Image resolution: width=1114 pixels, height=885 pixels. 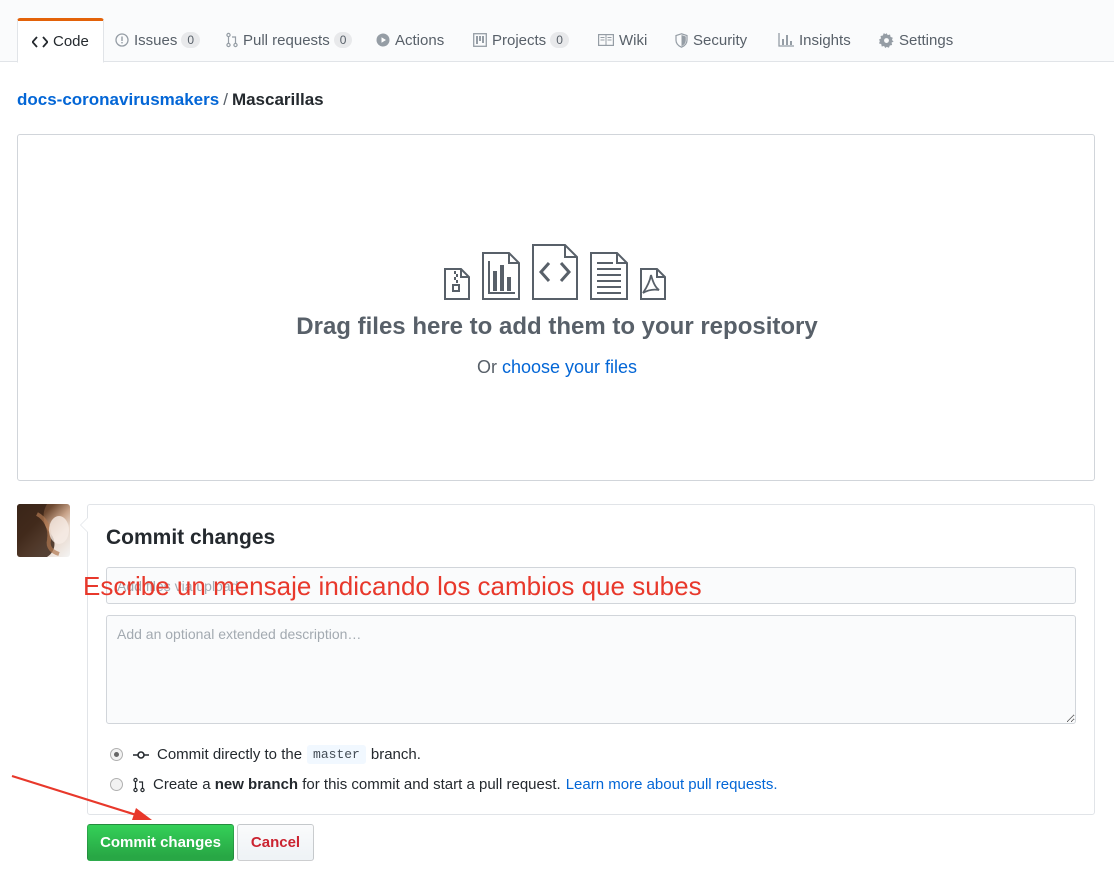 What do you see at coordinates (653, 286) in the screenshot?
I see `pdf-file-icon` at bounding box center [653, 286].